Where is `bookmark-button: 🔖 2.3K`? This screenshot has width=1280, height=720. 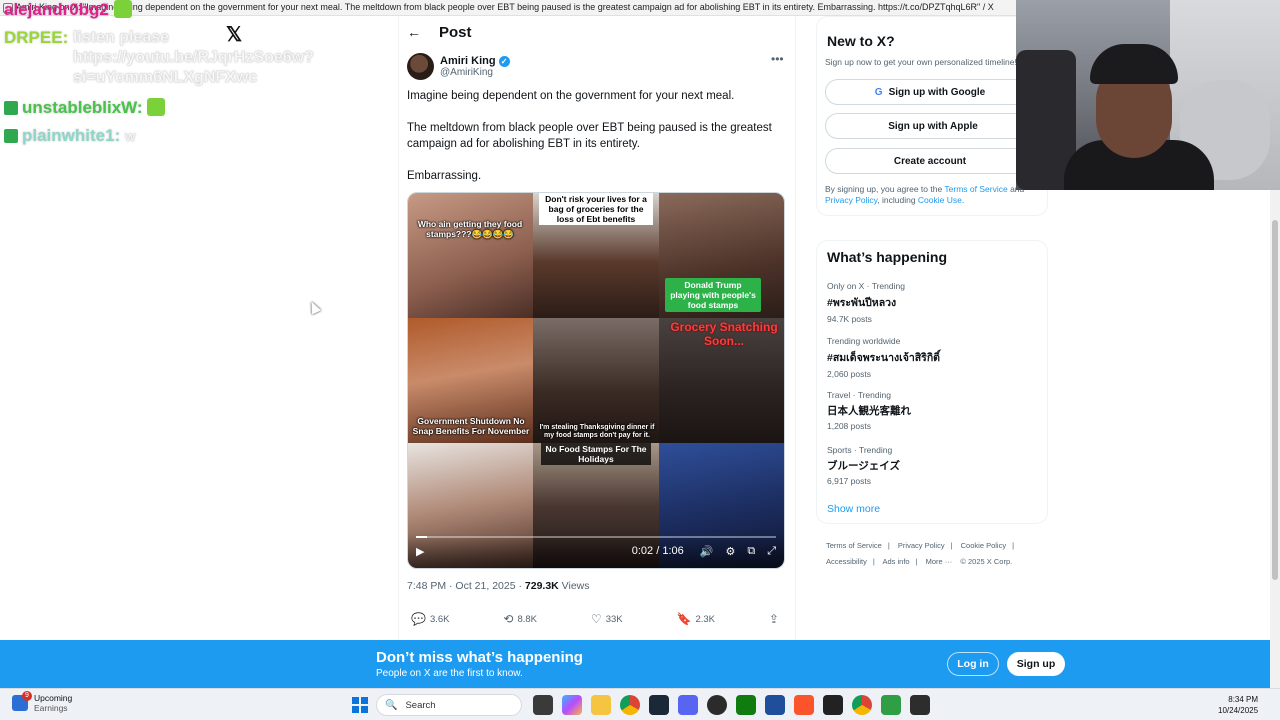
bookmark-button: 🔖 2.3K is located at coordinates (696, 619).